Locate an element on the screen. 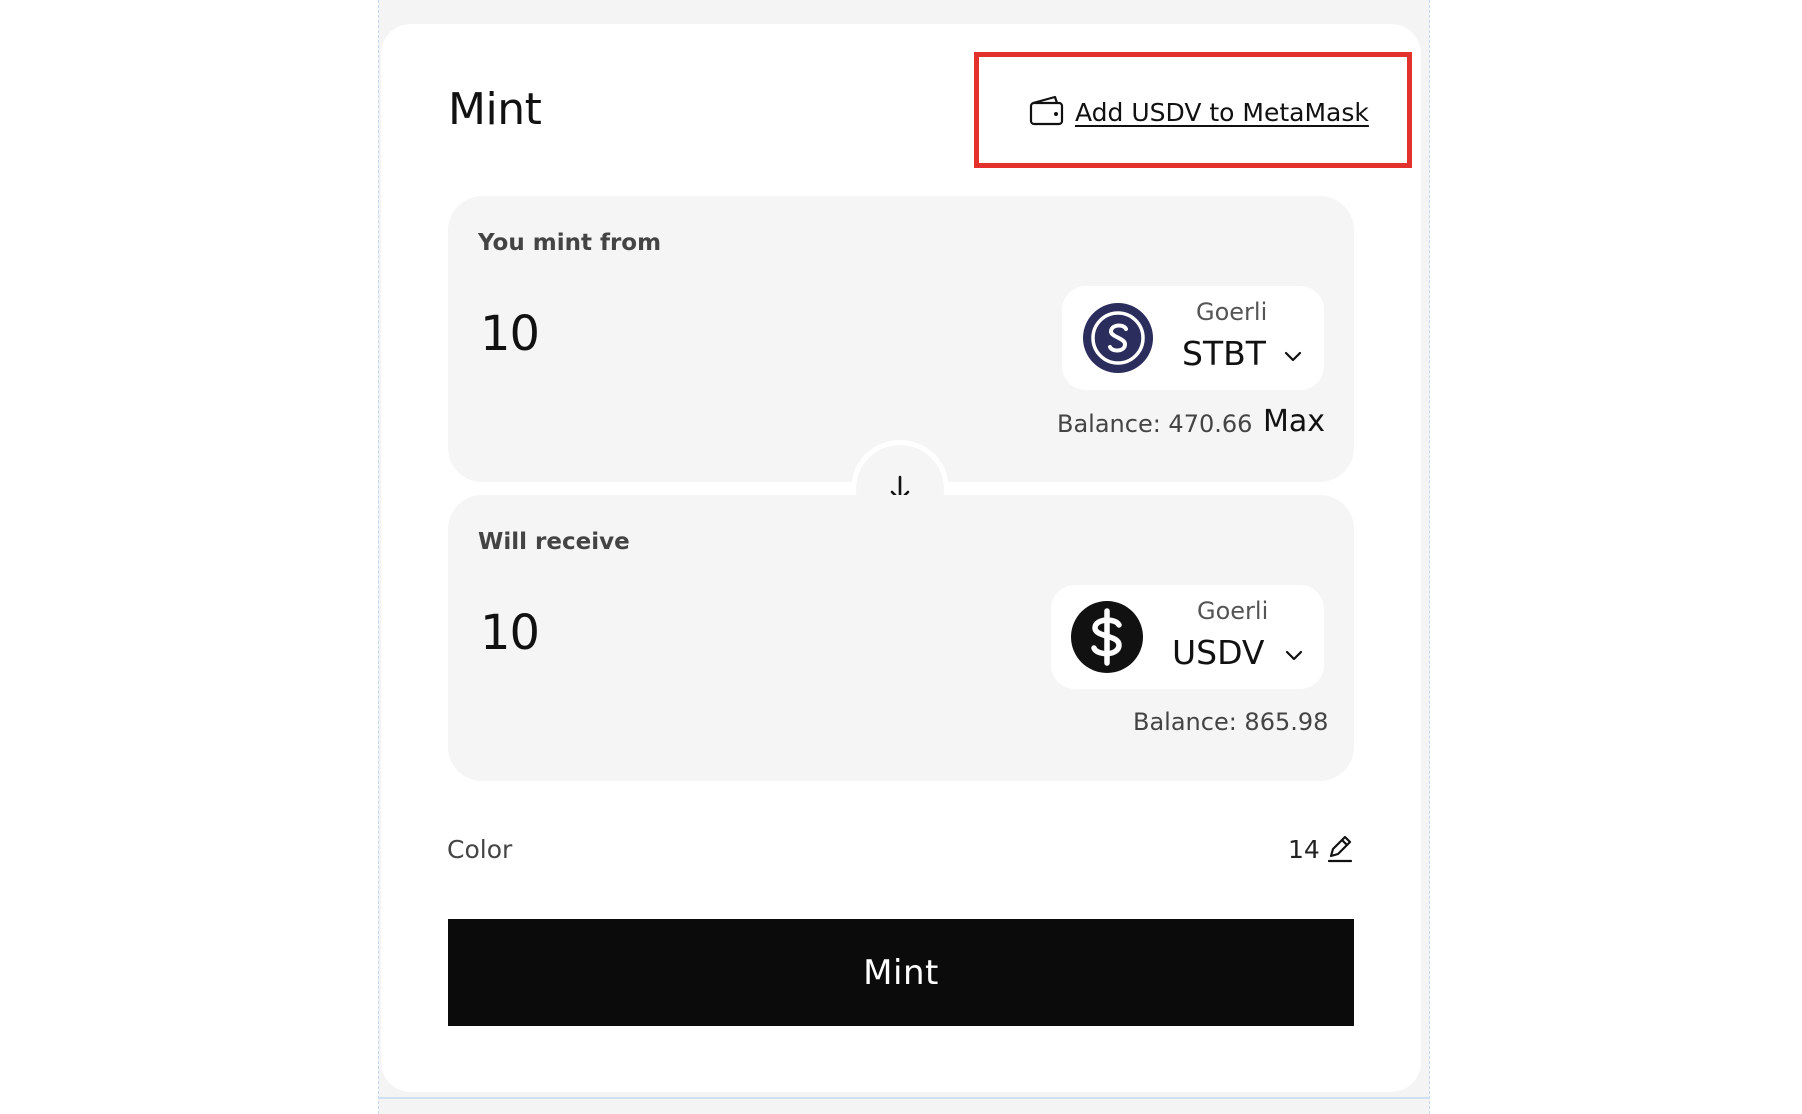  mint-button: Mint is located at coordinates (901, 972).